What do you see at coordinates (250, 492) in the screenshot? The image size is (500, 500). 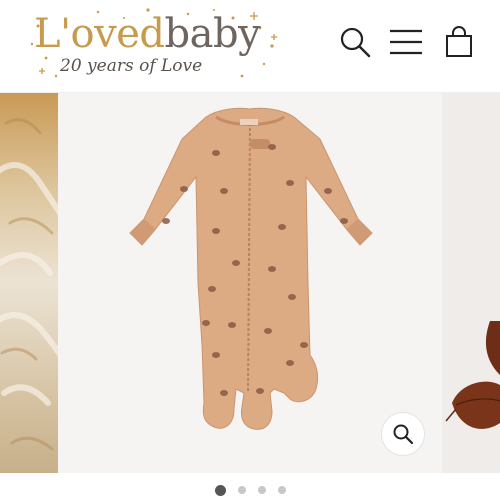 I see `carousel-pagination` at bounding box center [250, 492].